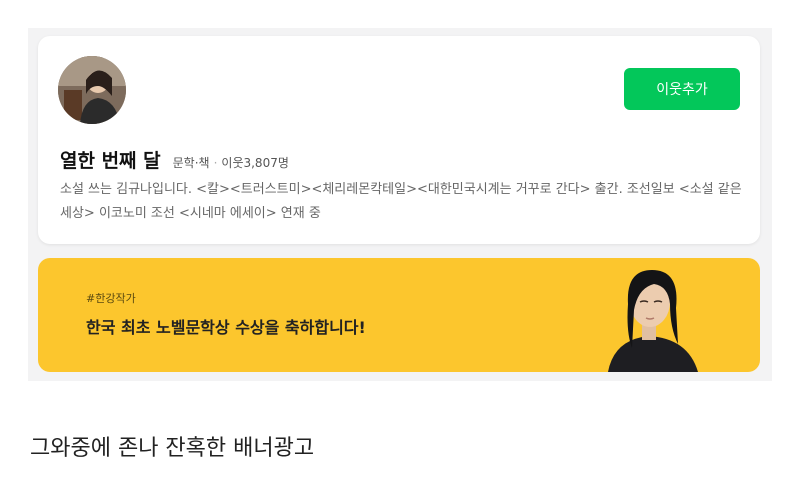 This screenshot has width=800, height=491. Describe the element at coordinates (172, 448) in the screenshot. I see `post-caption: 그와중에 존나 잔혹한 배너광고` at that location.